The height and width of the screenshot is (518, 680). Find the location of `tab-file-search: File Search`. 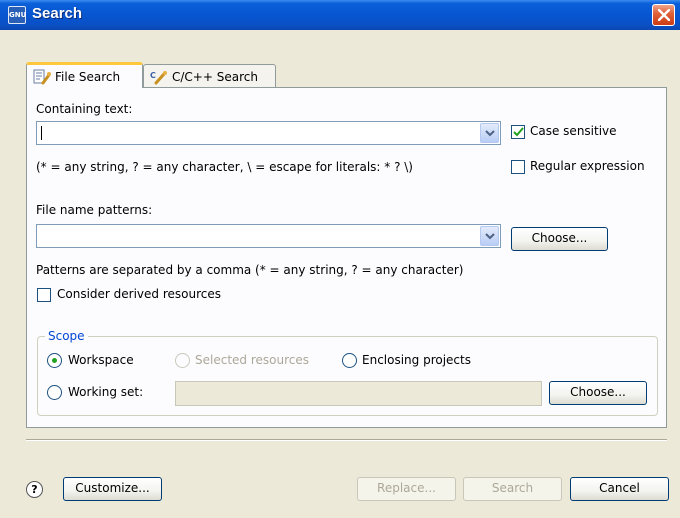

tab-file-search: File Search is located at coordinates (84, 75).